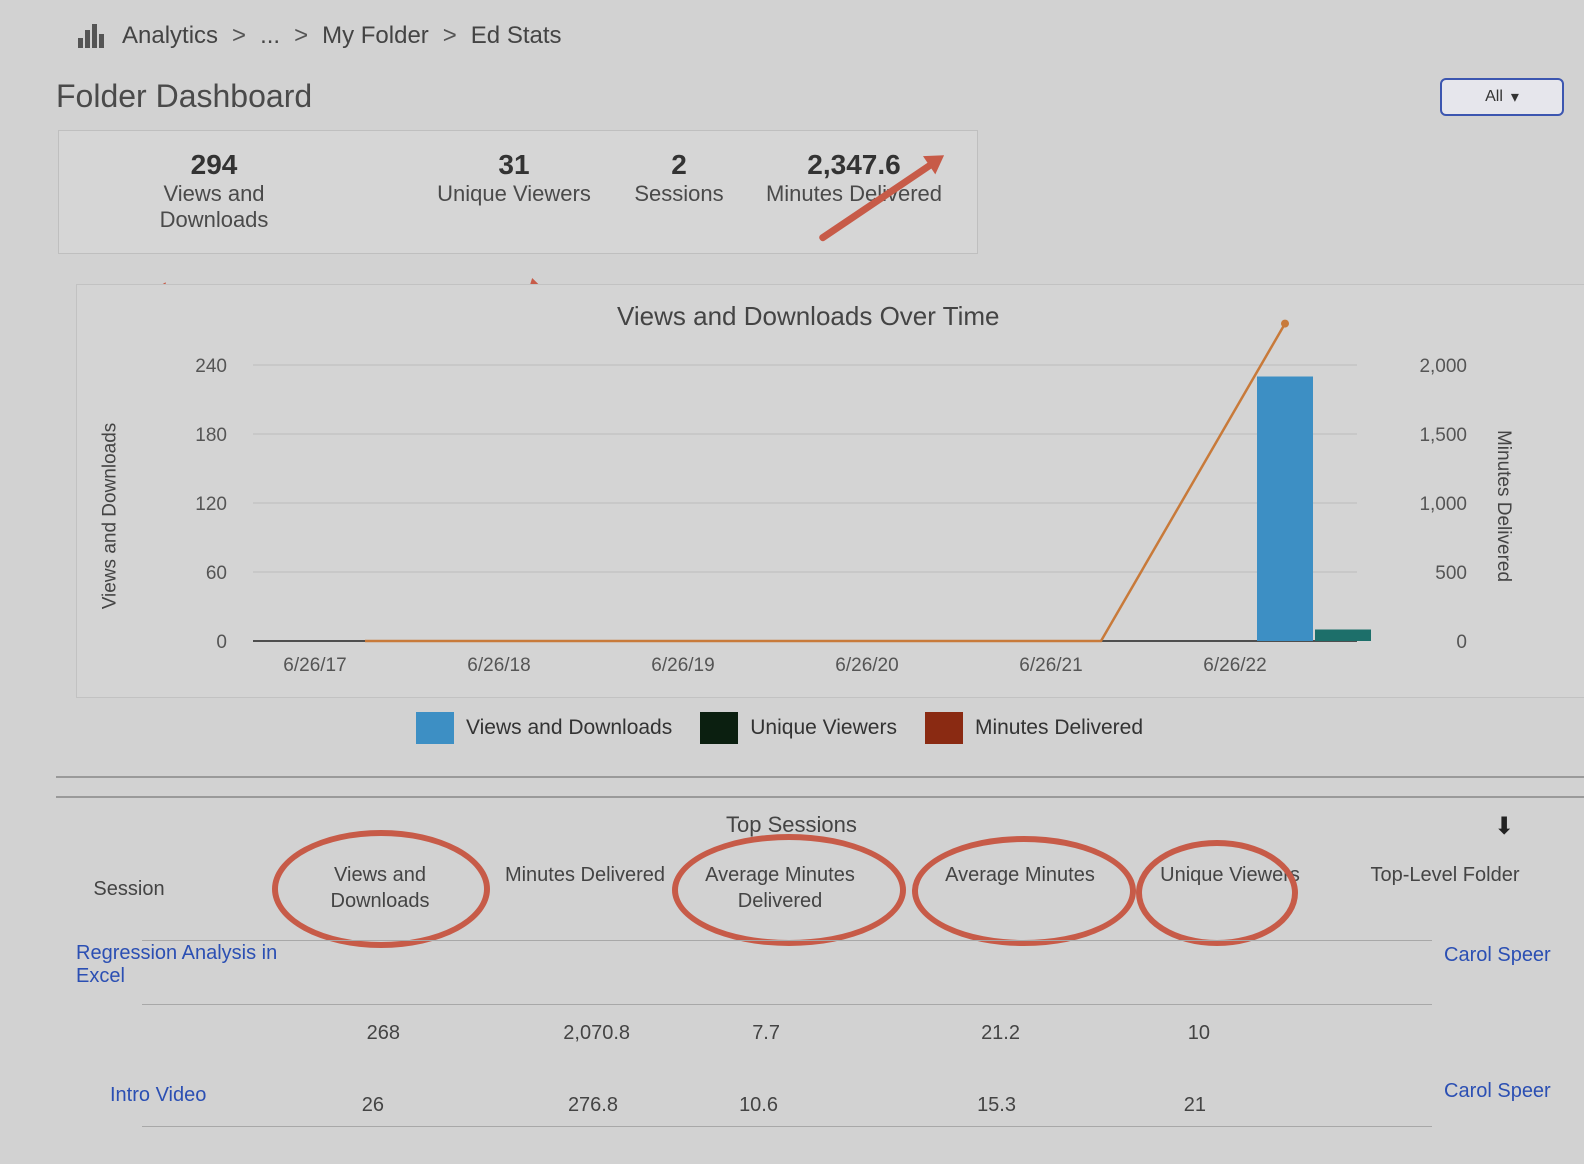 Image resolution: width=1584 pixels, height=1164 pixels. Describe the element at coordinates (498, 665) in the screenshot. I see `x-tick-label: 6/26/18` at that location.